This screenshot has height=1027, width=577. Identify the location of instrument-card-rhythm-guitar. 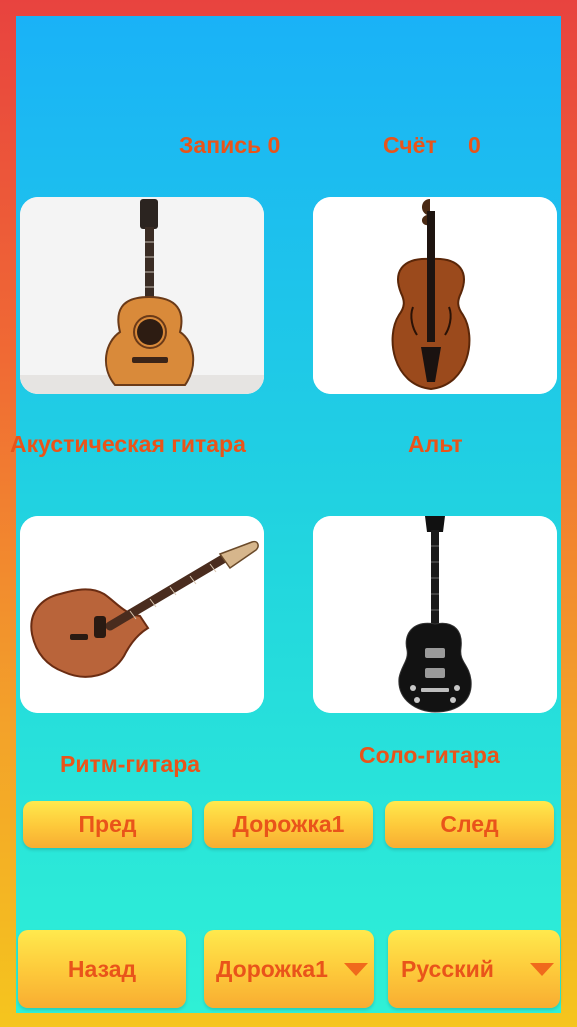
(142, 614).